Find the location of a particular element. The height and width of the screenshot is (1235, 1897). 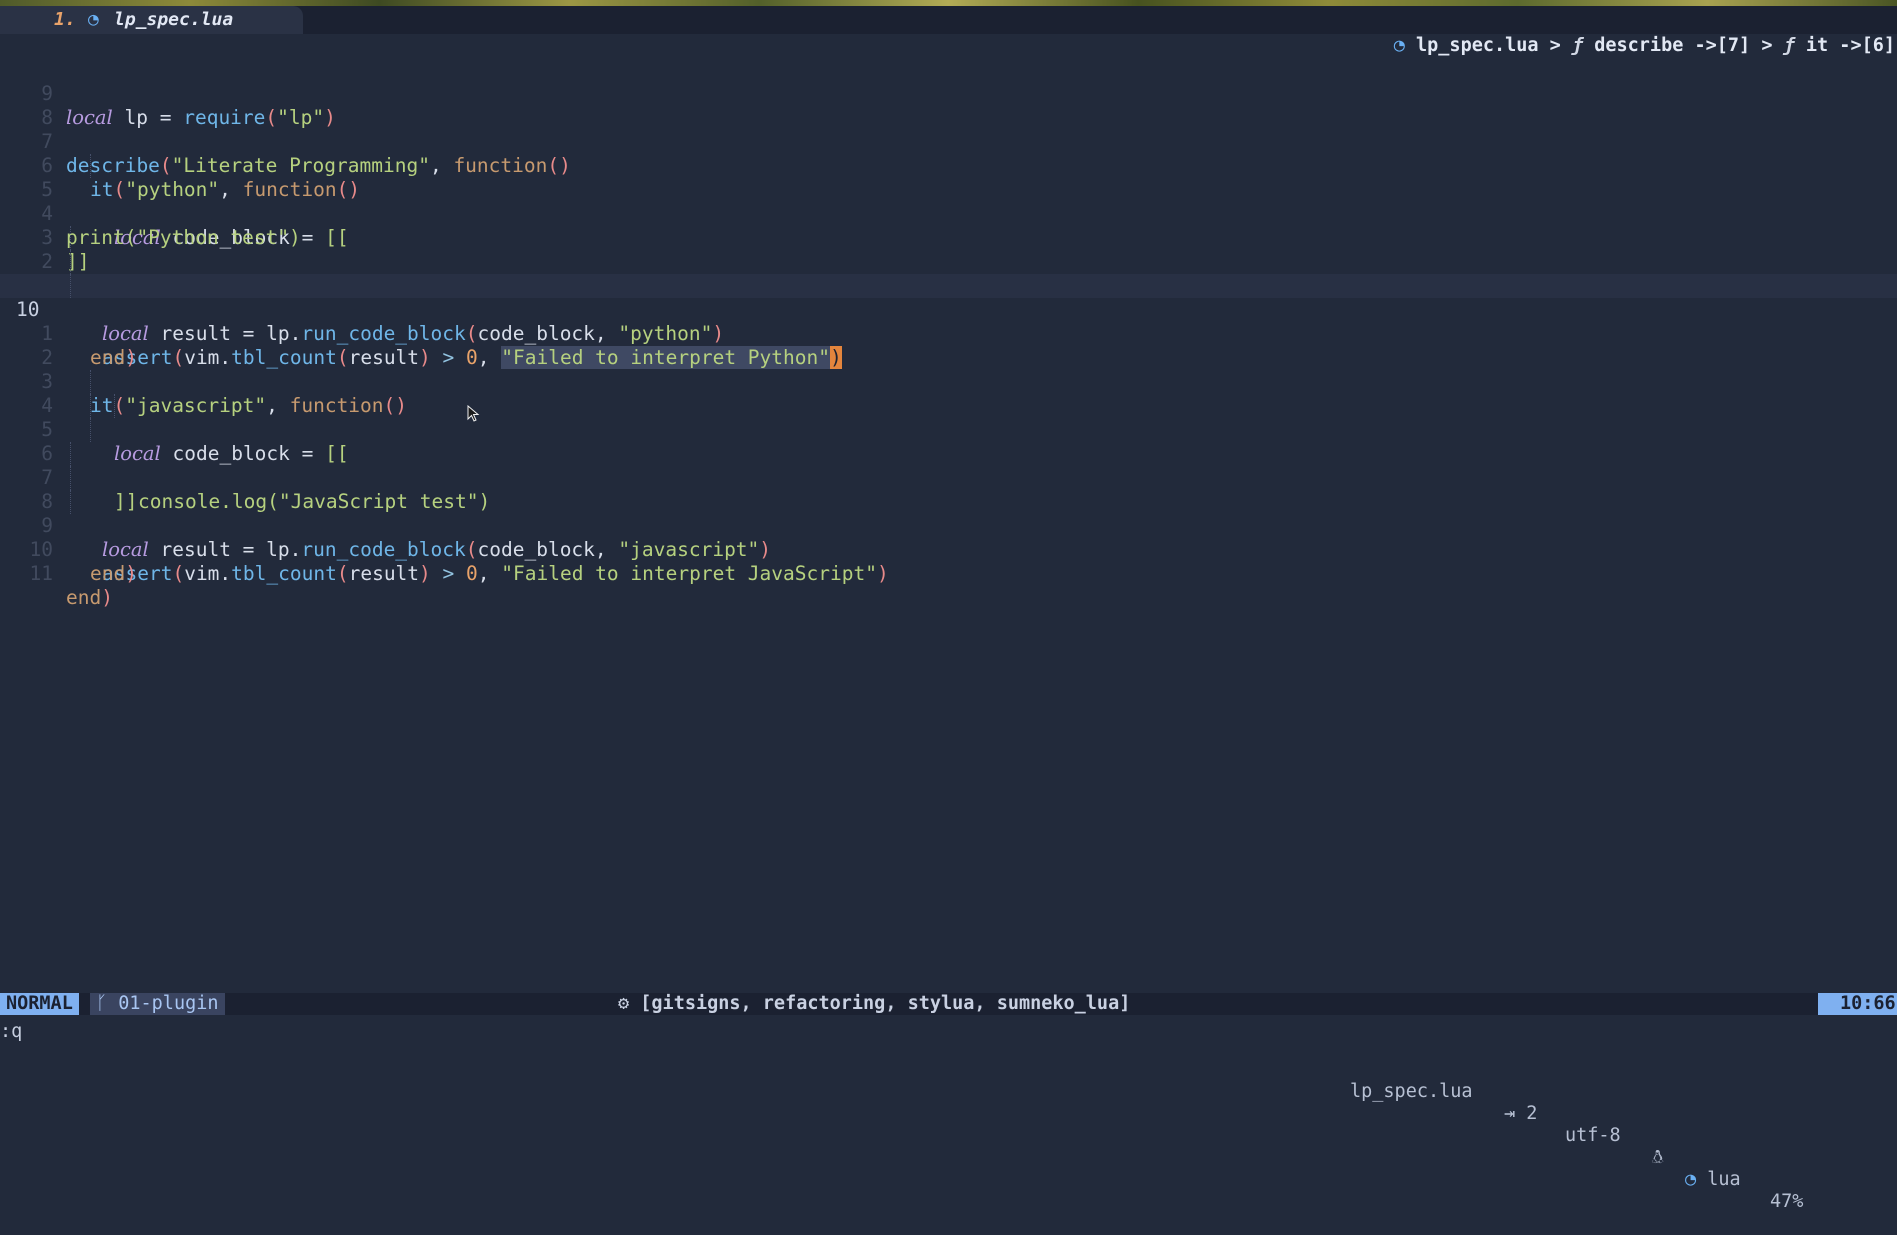

code-line: 5 local code_block = [[ is located at coordinates (948, 201).